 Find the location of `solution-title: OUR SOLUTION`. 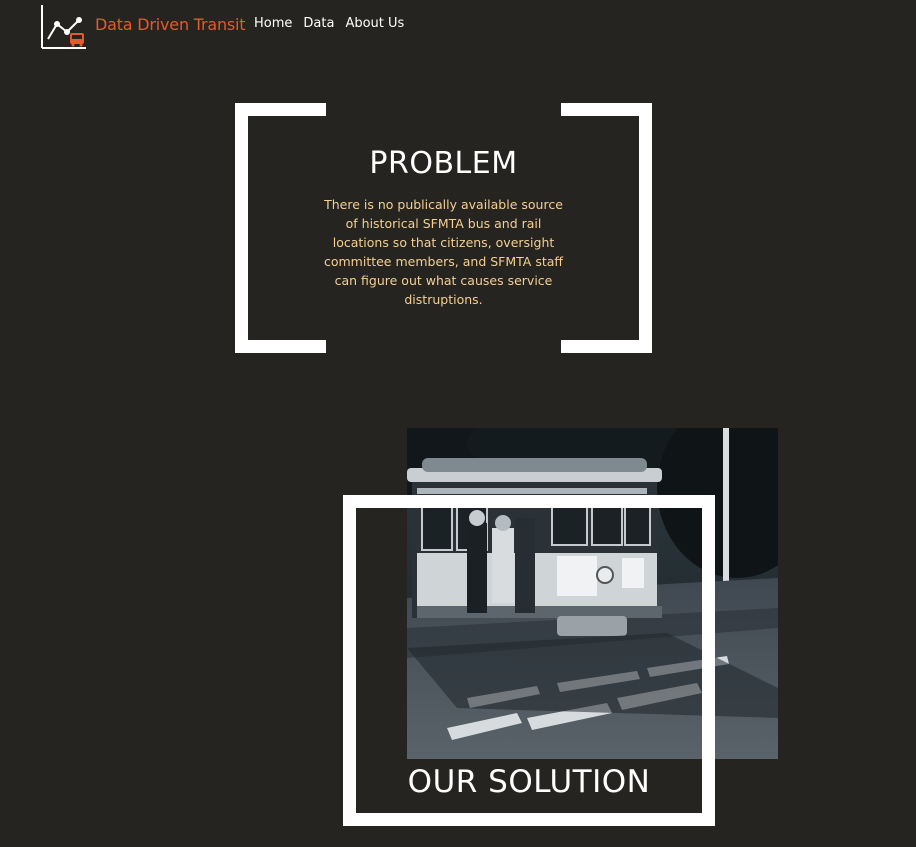

solution-title: OUR SOLUTION is located at coordinates (529, 782).